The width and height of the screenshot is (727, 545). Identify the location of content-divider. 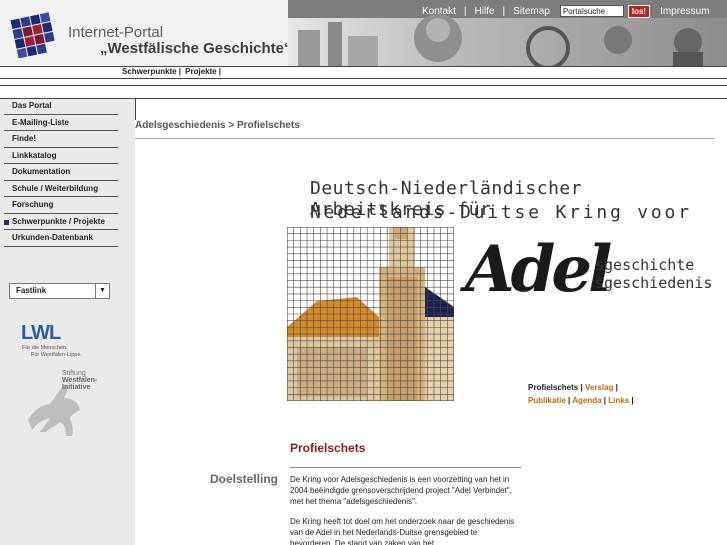
(135, 109).